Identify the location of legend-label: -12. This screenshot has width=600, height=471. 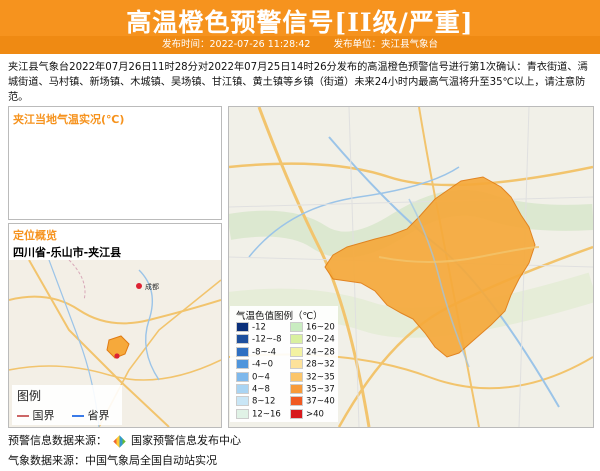
(259, 327).